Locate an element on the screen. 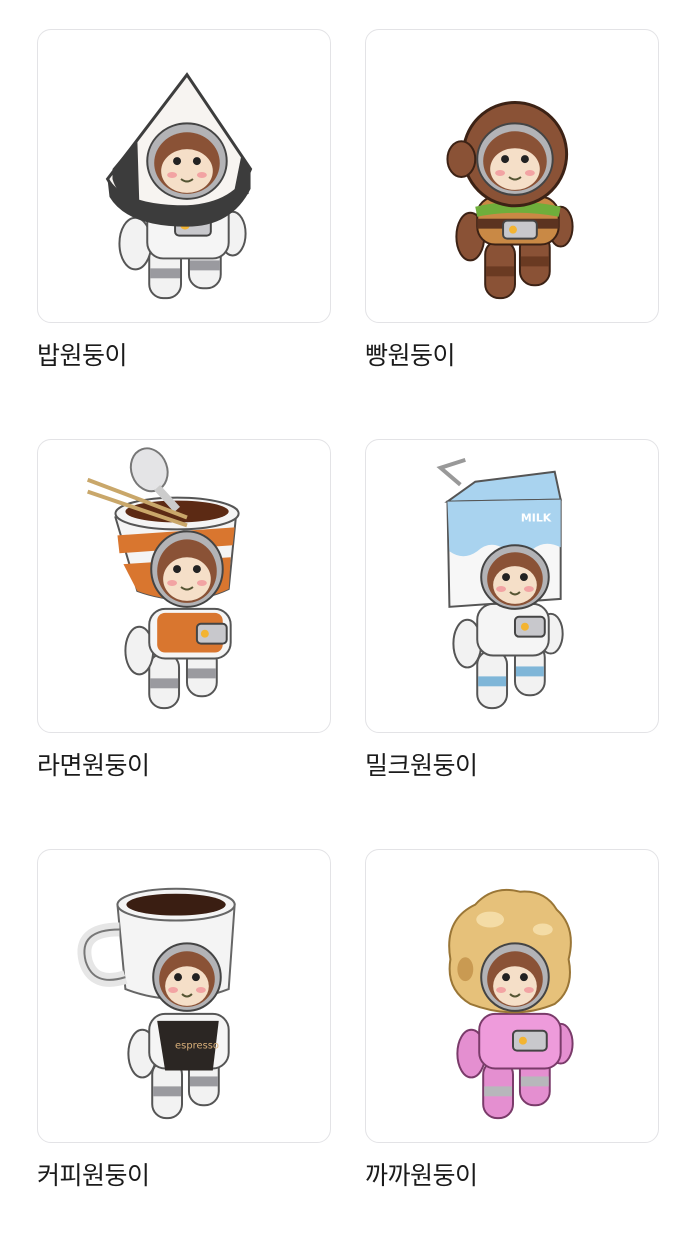  svg-text: MILK is located at coordinates (536, 517).